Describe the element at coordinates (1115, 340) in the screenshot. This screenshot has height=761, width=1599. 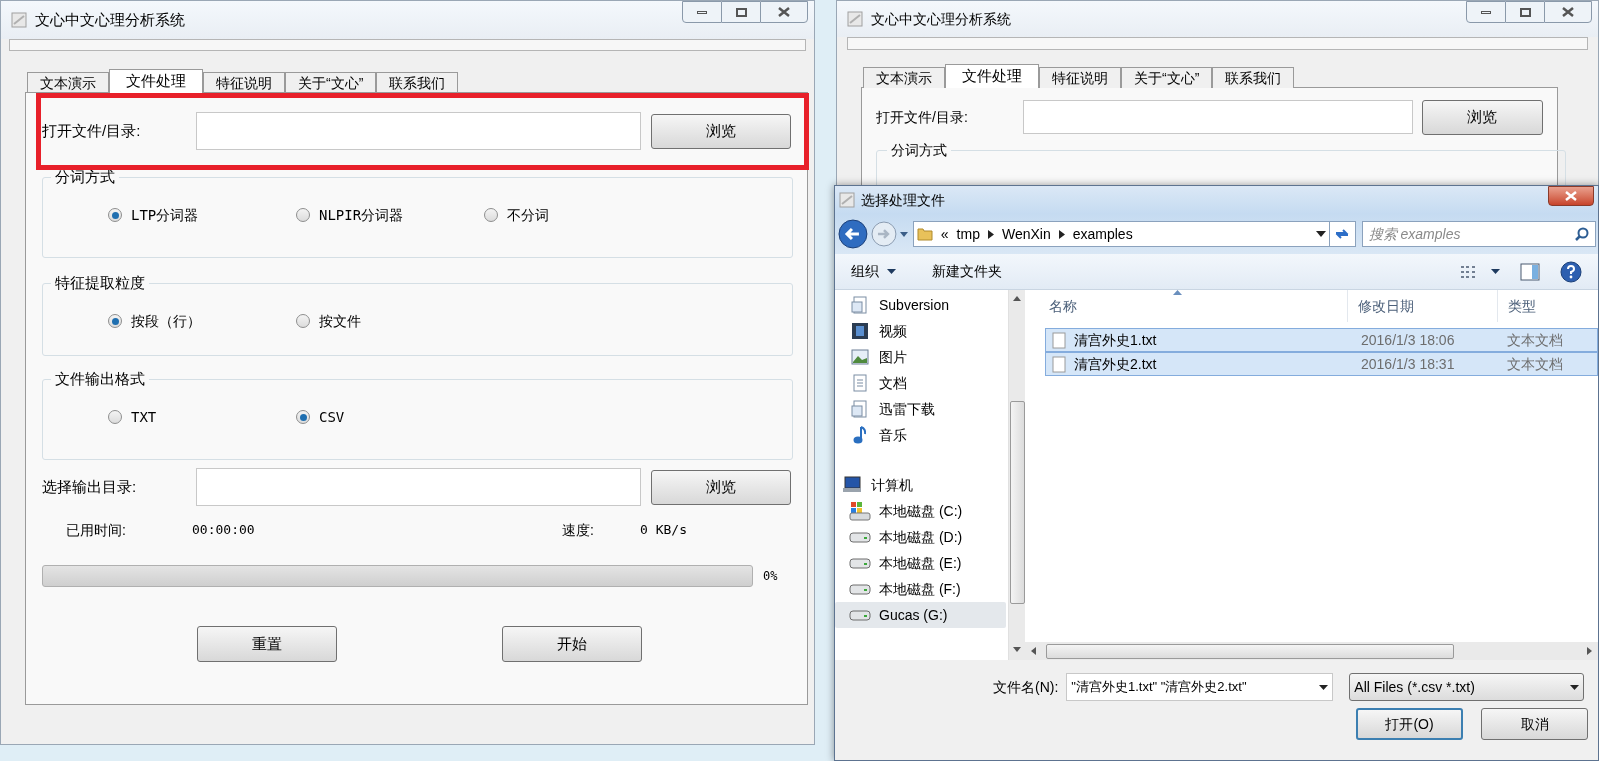
I see `file-name: 清宫外史1.txt` at that location.